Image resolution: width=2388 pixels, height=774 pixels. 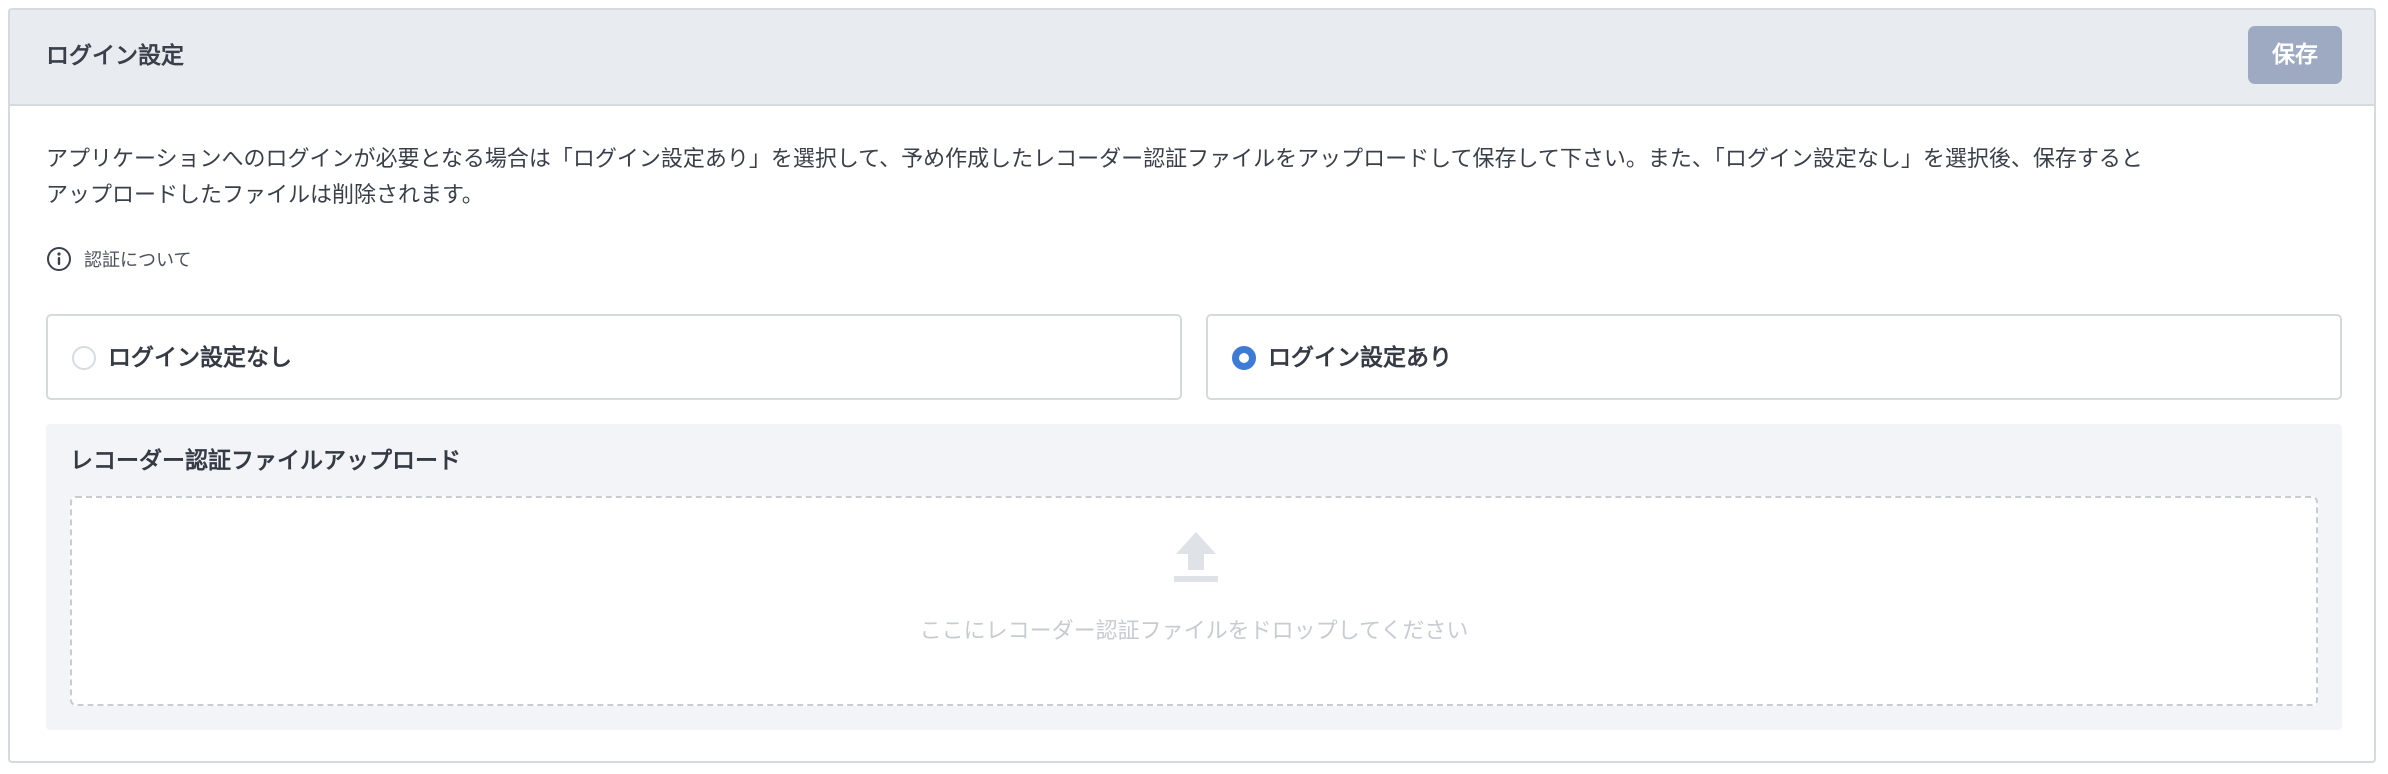 I want to click on radio-option-no-login: ログイン設定なし, so click(x=614, y=357).